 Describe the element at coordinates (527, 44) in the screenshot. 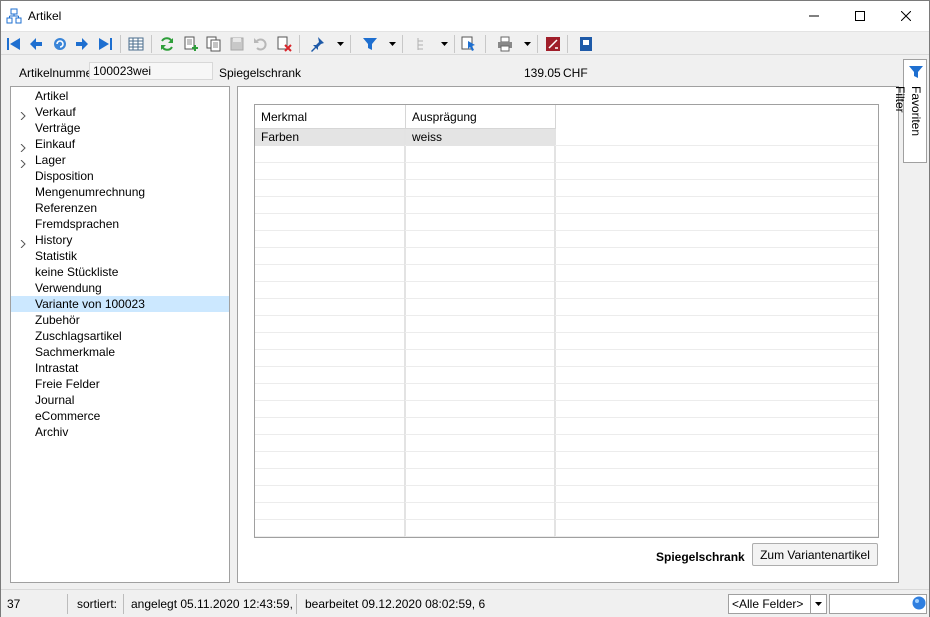

I see `print-dropdown-arrow` at that location.